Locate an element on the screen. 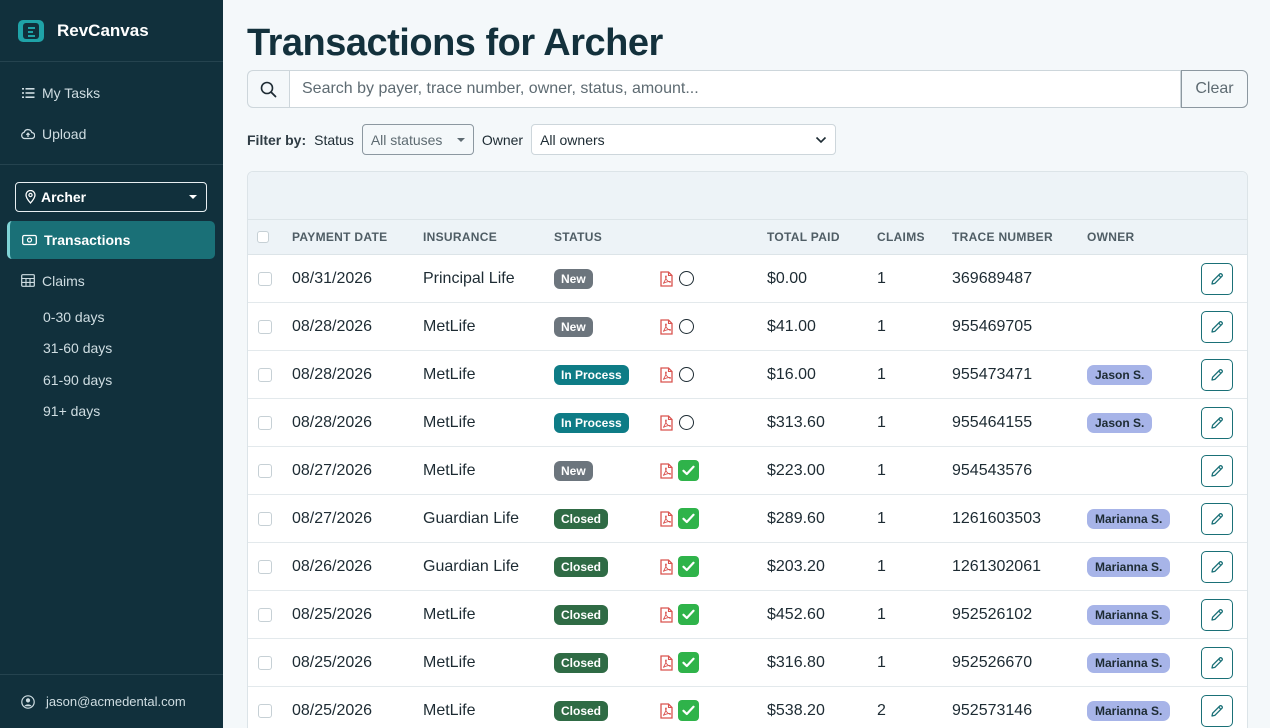  clear-button: Clear is located at coordinates (1214, 89).